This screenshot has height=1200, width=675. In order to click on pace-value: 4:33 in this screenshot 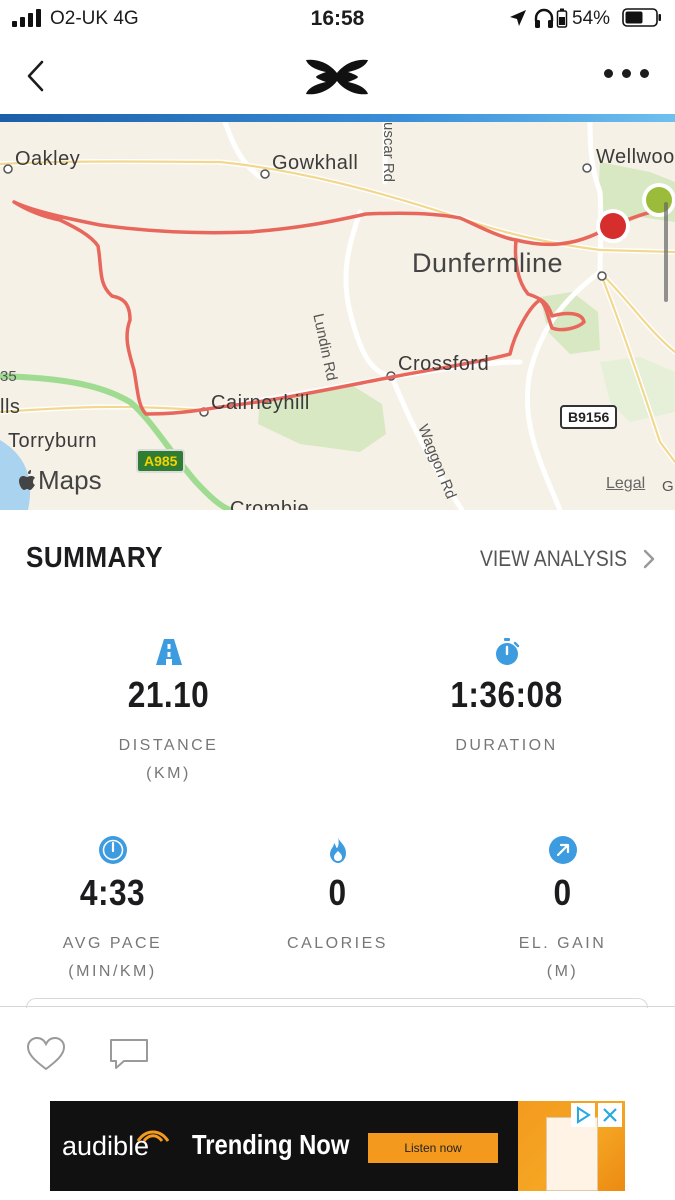, I will do `click(112, 892)`.